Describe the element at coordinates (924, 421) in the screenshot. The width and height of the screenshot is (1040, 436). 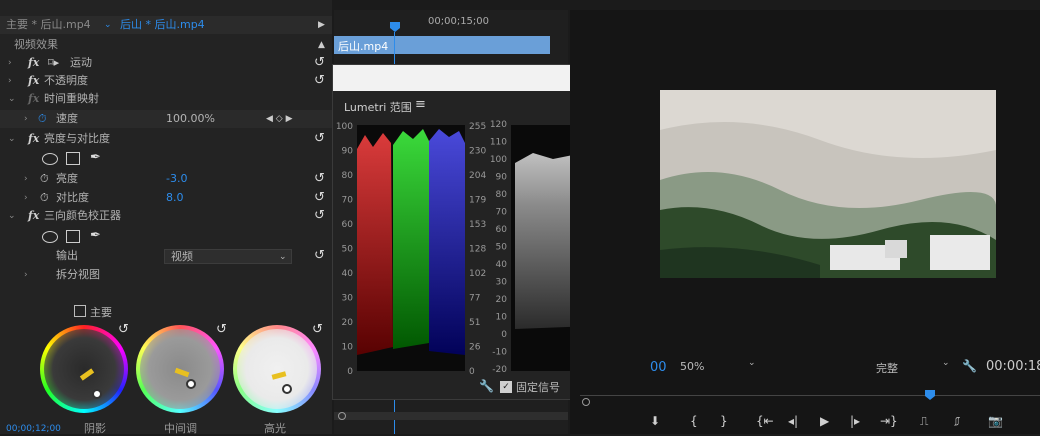
I see `lift-icon: ⎍` at that location.